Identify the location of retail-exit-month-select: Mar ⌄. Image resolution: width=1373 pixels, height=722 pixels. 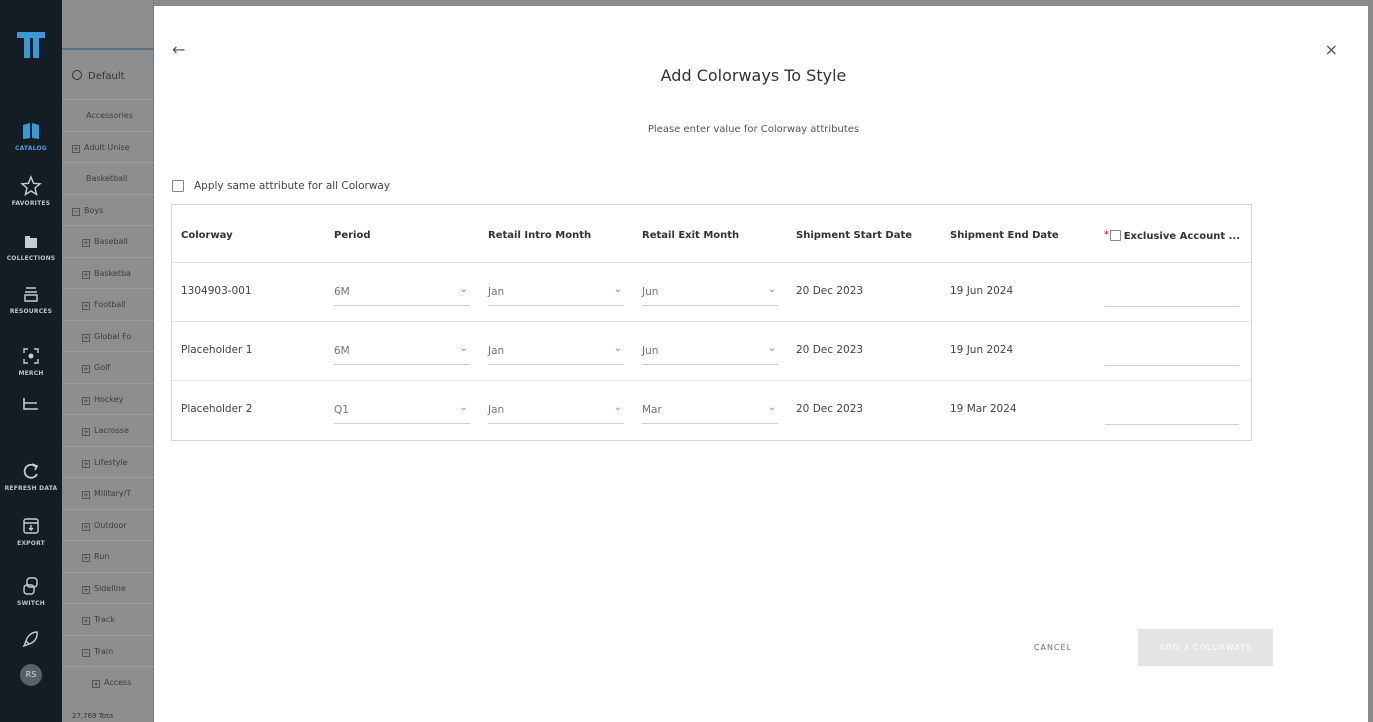
(710, 410).